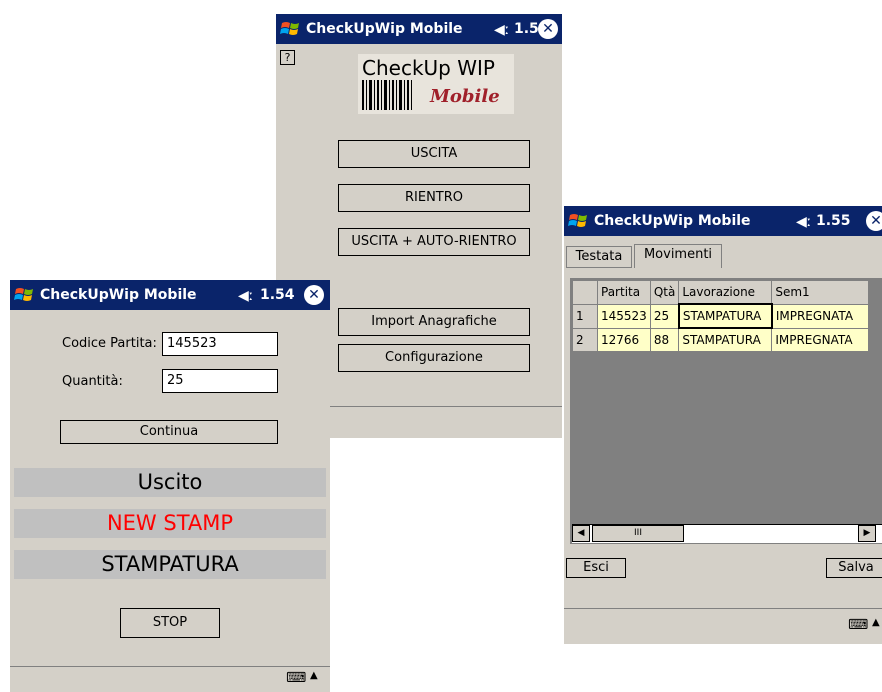 This screenshot has height=692, width=882. What do you see at coordinates (287, 57) in the screenshot?
I see `help-button: ?` at bounding box center [287, 57].